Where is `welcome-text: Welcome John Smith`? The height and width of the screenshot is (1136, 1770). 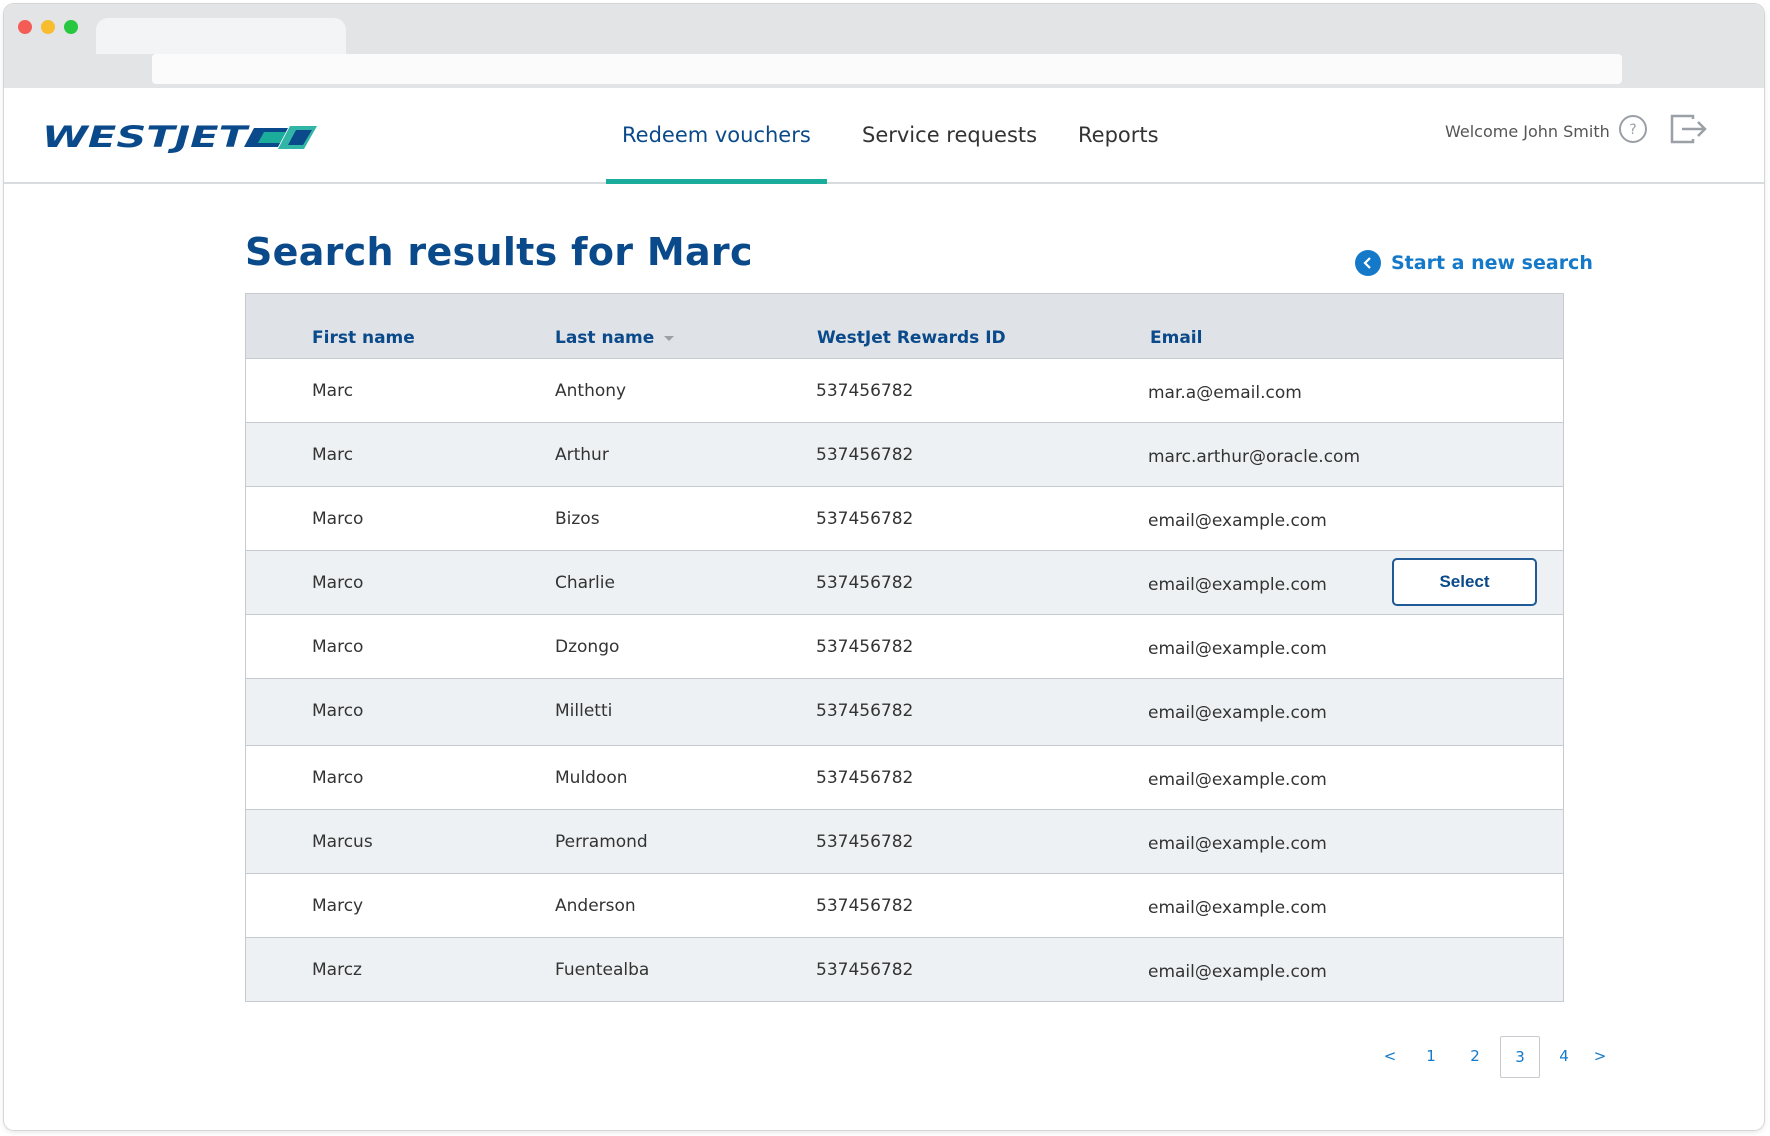 welcome-text: Welcome John Smith is located at coordinates (1527, 131).